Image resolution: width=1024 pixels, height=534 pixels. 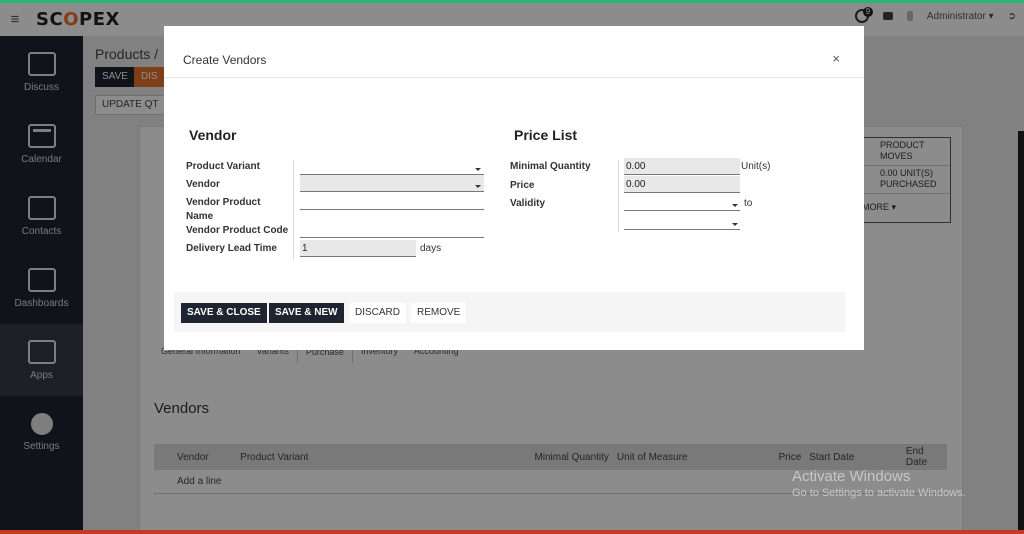 What do you see at coordinates (748, 203) in the screenshot?
I see `to-suffix: to` at bounding box center [748, 203].